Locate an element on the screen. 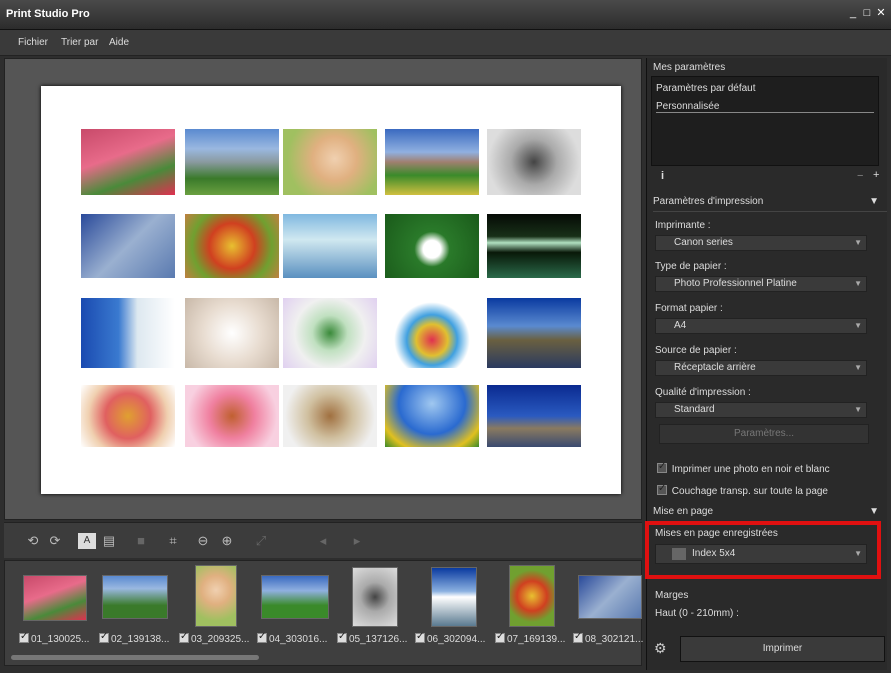 The height and width of the screenshot is (673, 891). document-icon: ▤ is located at coordinates (109, 541).